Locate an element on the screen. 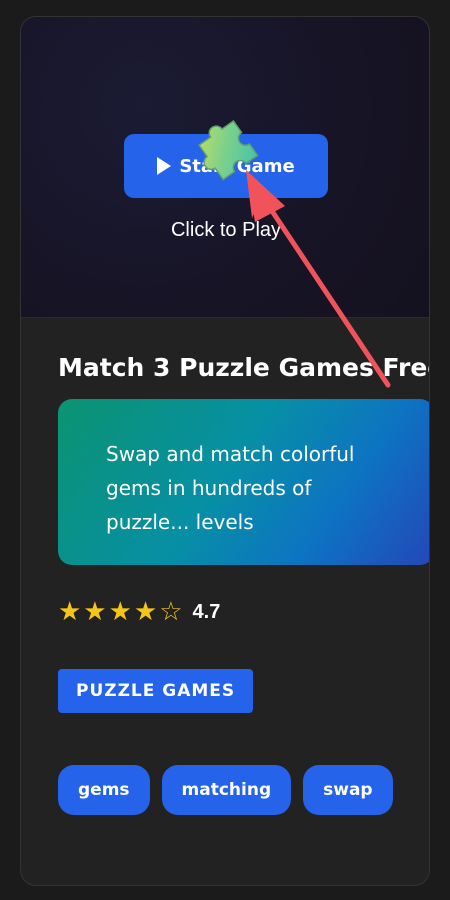  start-game-label: Start Game is located at coordinates (237, 166).